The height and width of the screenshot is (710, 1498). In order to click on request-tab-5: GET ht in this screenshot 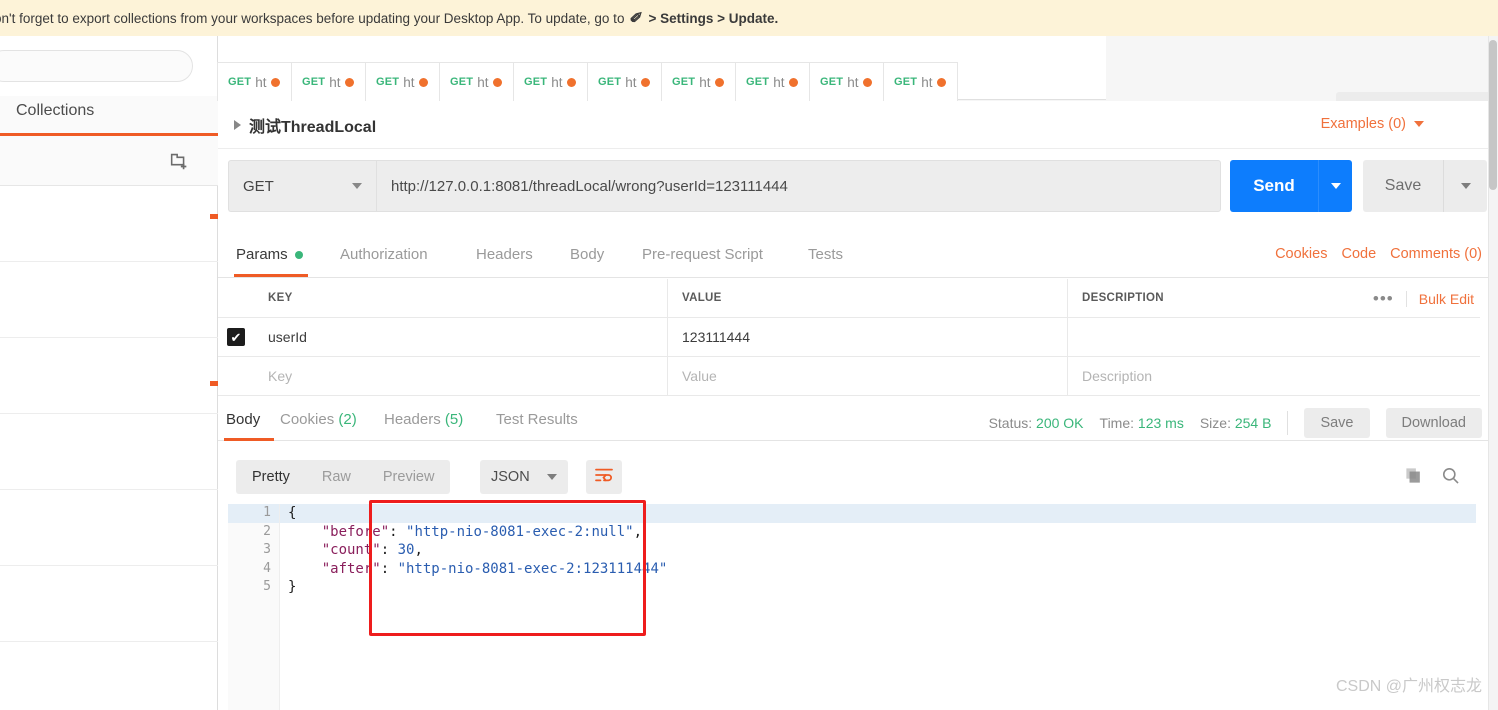, I will do `click(624, 81)`.